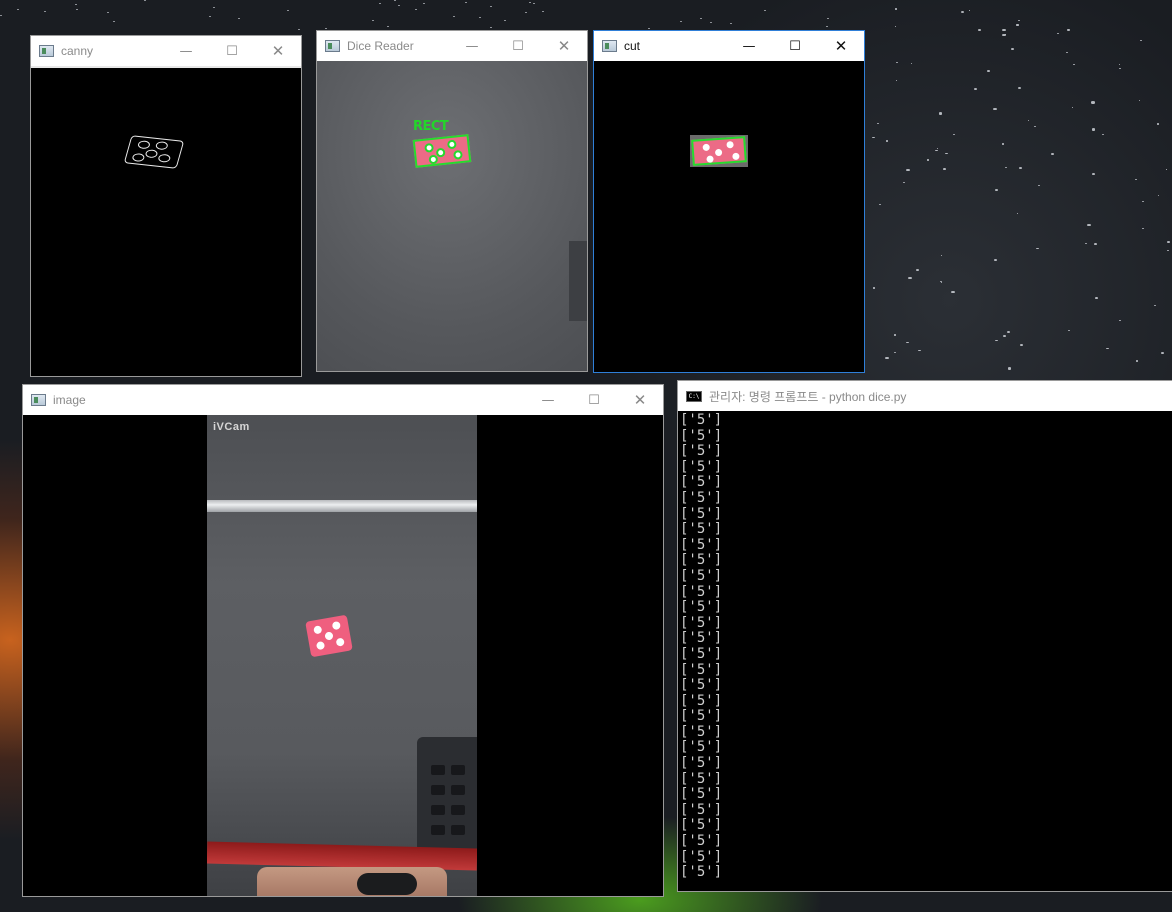  I want to click on command-prompt-titlebar: C:\ 관리자: 명령 프롬프트 - python dice.py, so click(925, 396).